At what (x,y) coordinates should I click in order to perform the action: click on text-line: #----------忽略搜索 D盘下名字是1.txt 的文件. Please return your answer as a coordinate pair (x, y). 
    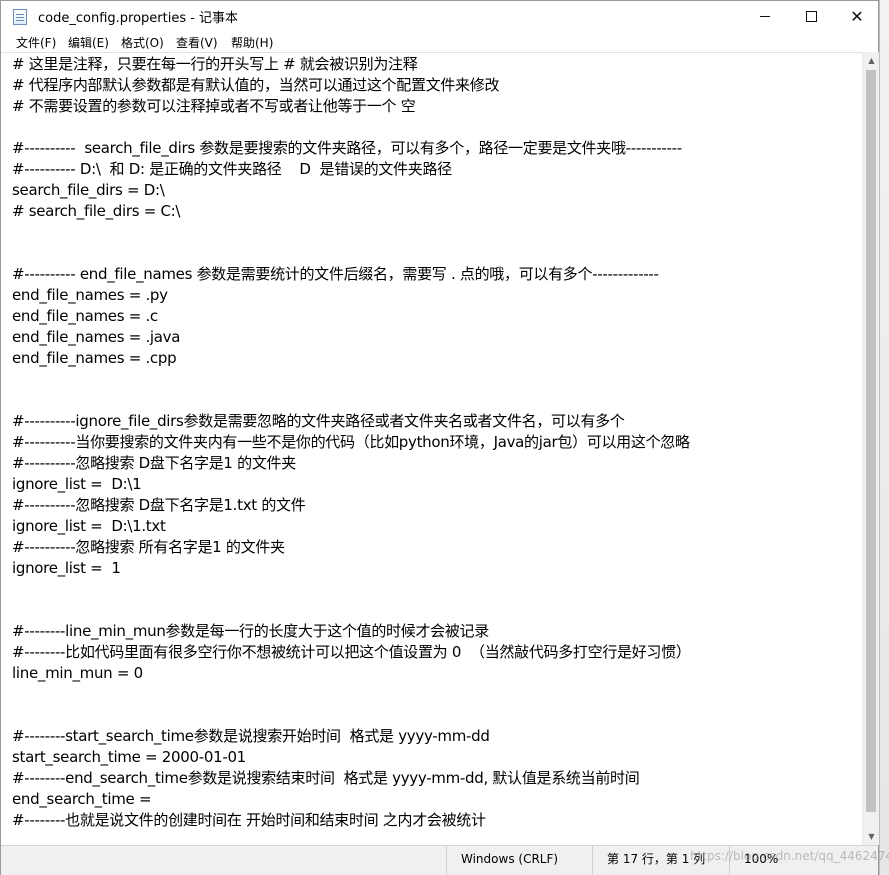
    Looking at the image, I should click on (159, 505).